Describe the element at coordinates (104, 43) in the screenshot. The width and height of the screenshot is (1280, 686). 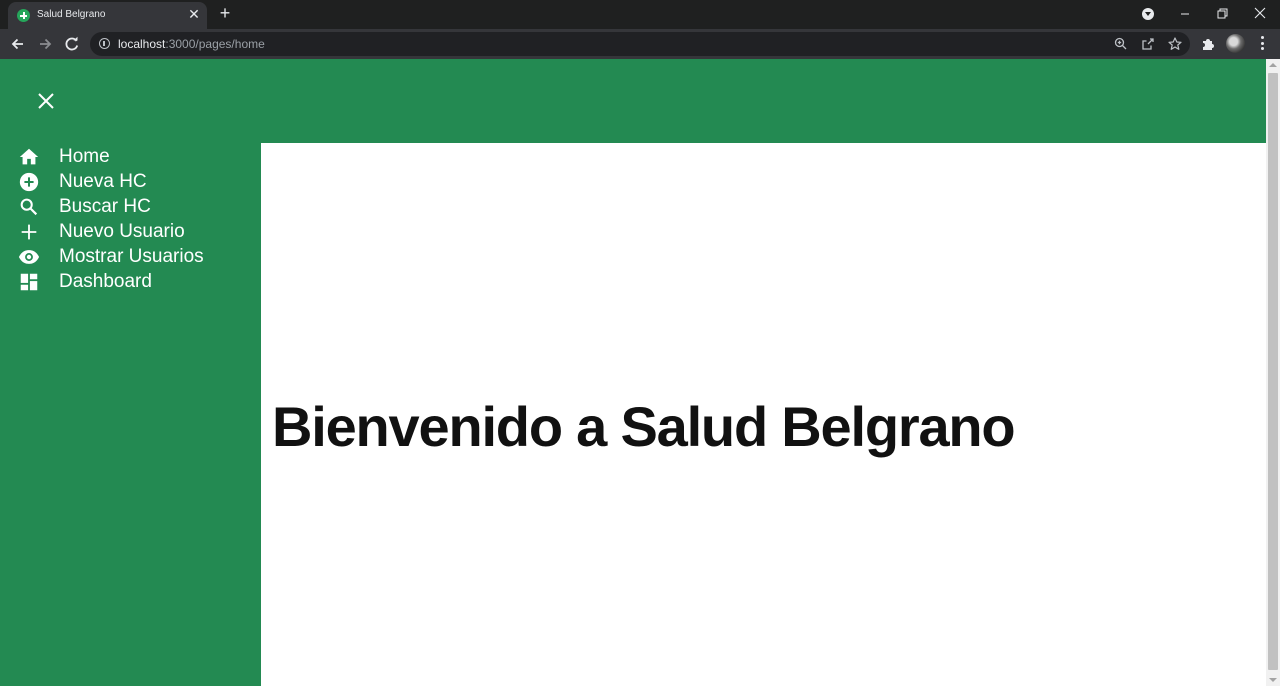
I see `info-icon` at that location.